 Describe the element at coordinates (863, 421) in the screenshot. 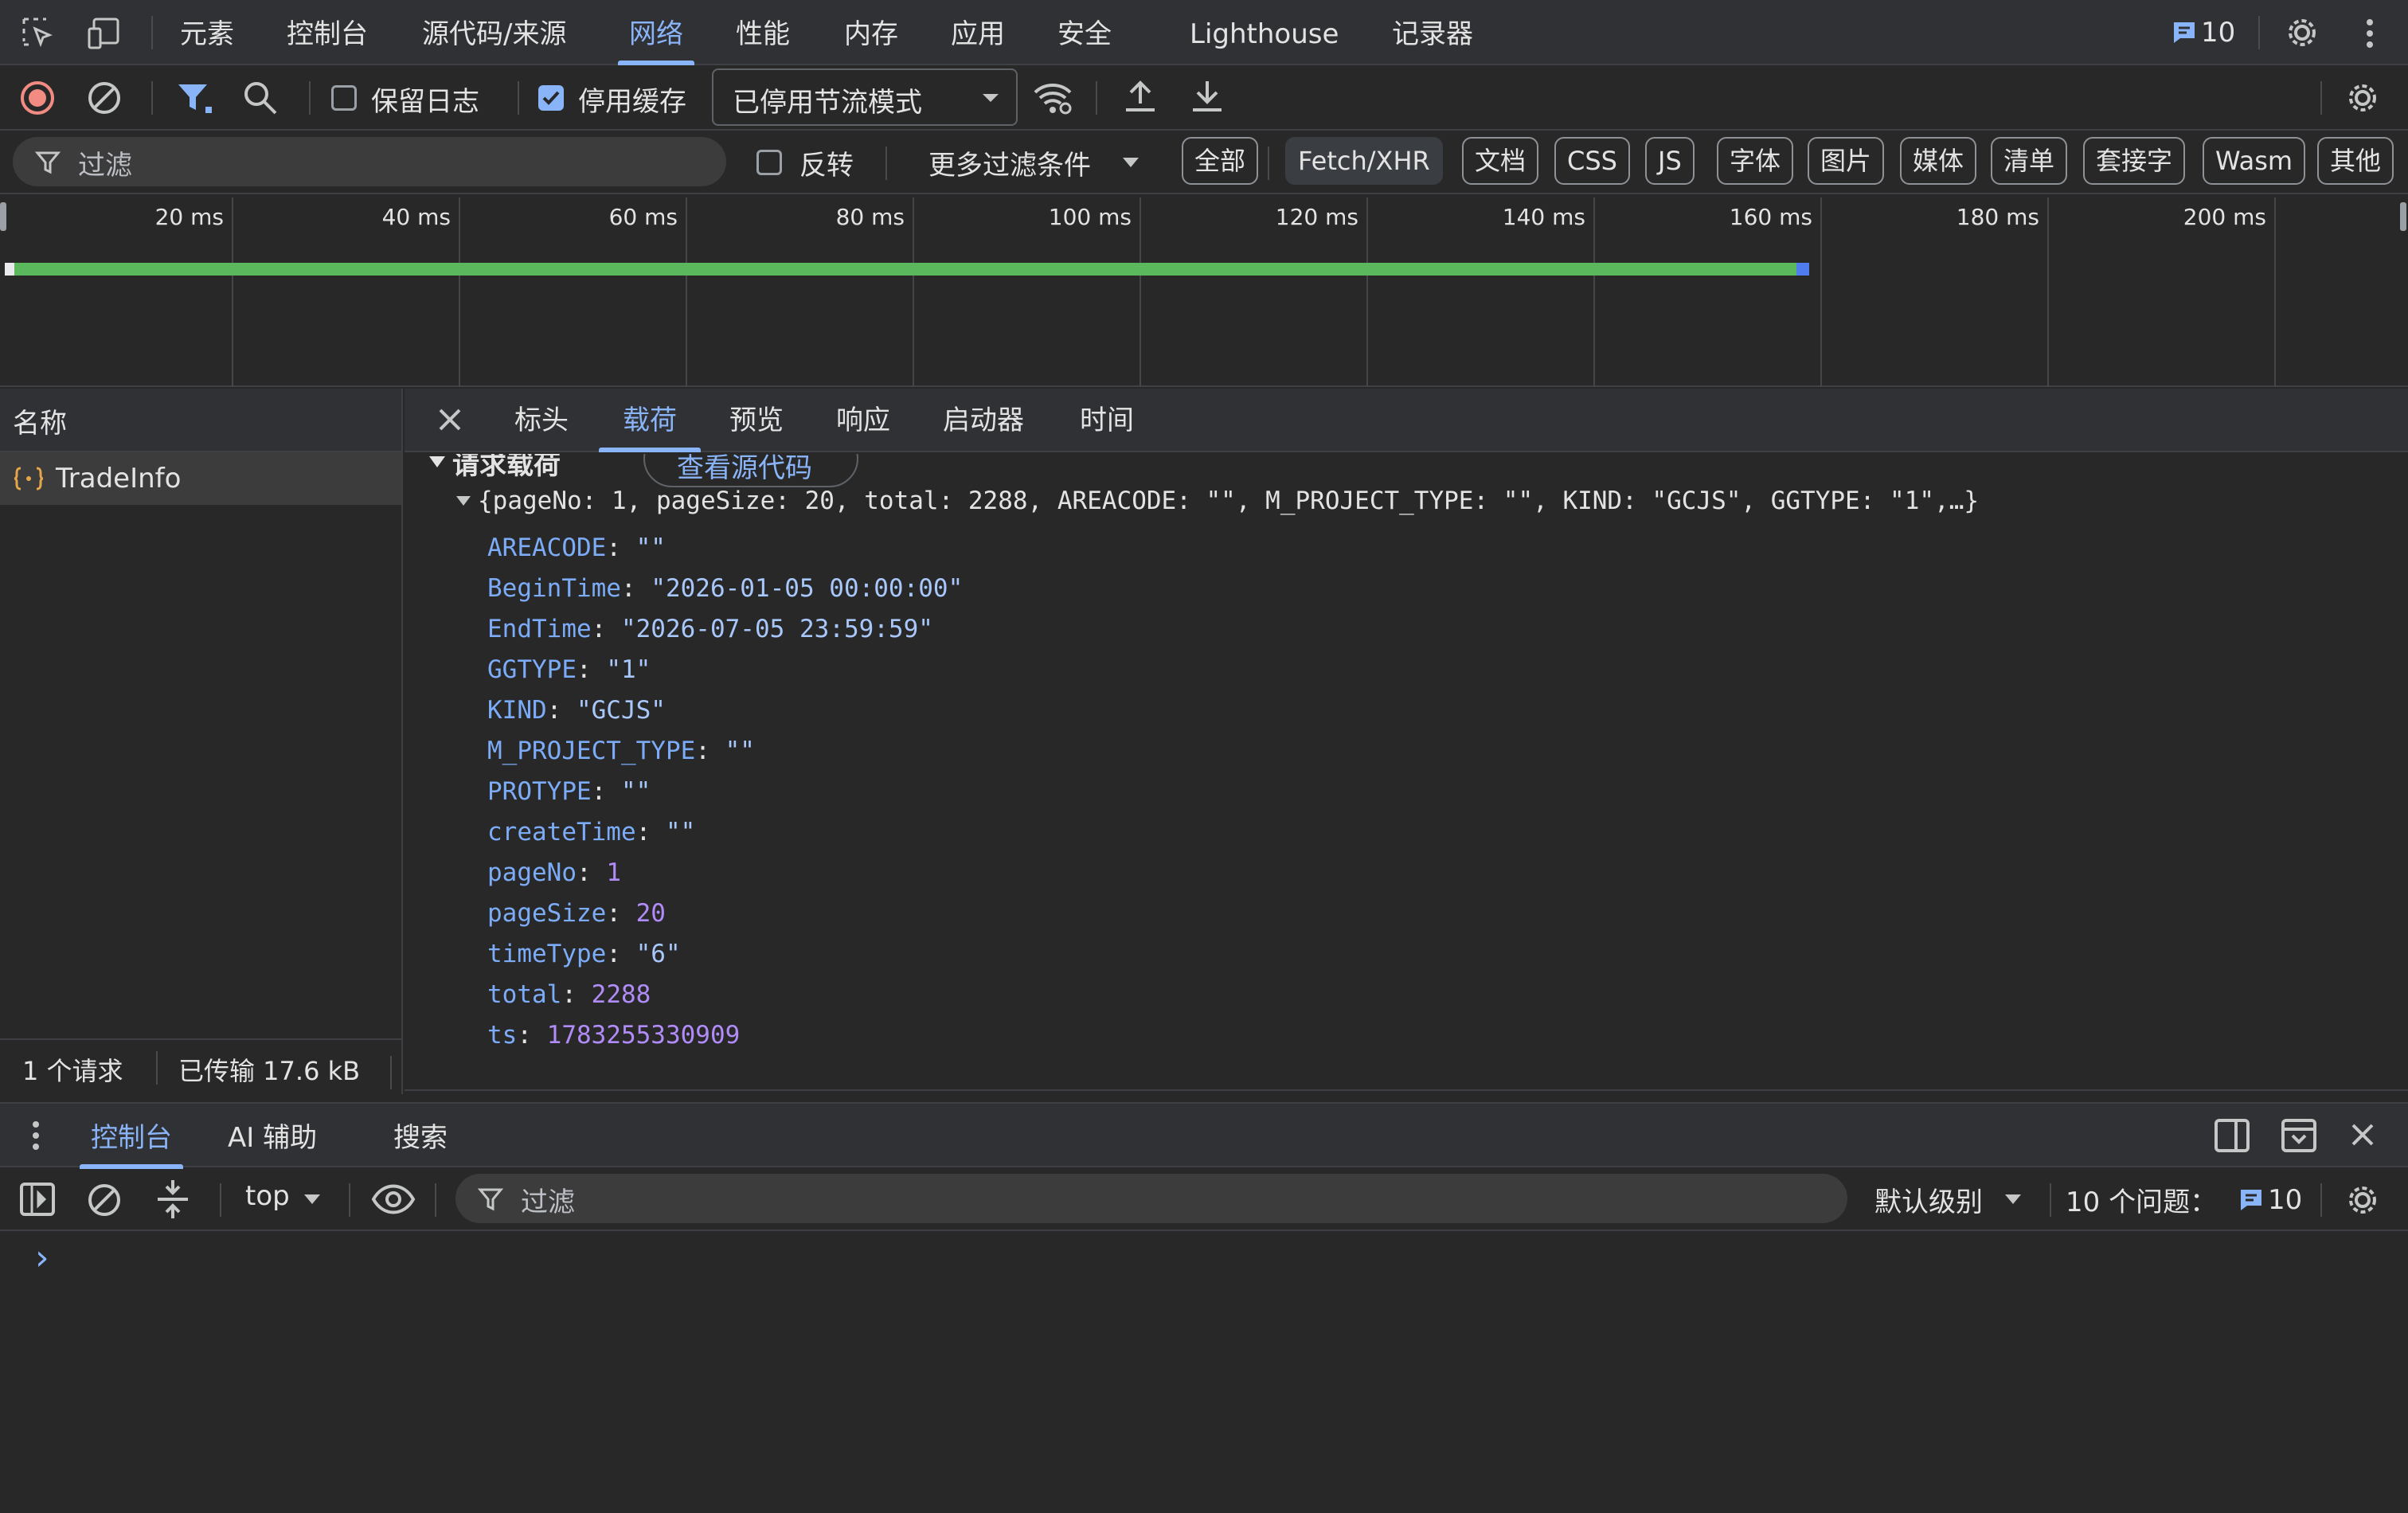

I see `tab-response: 响应` at that location.